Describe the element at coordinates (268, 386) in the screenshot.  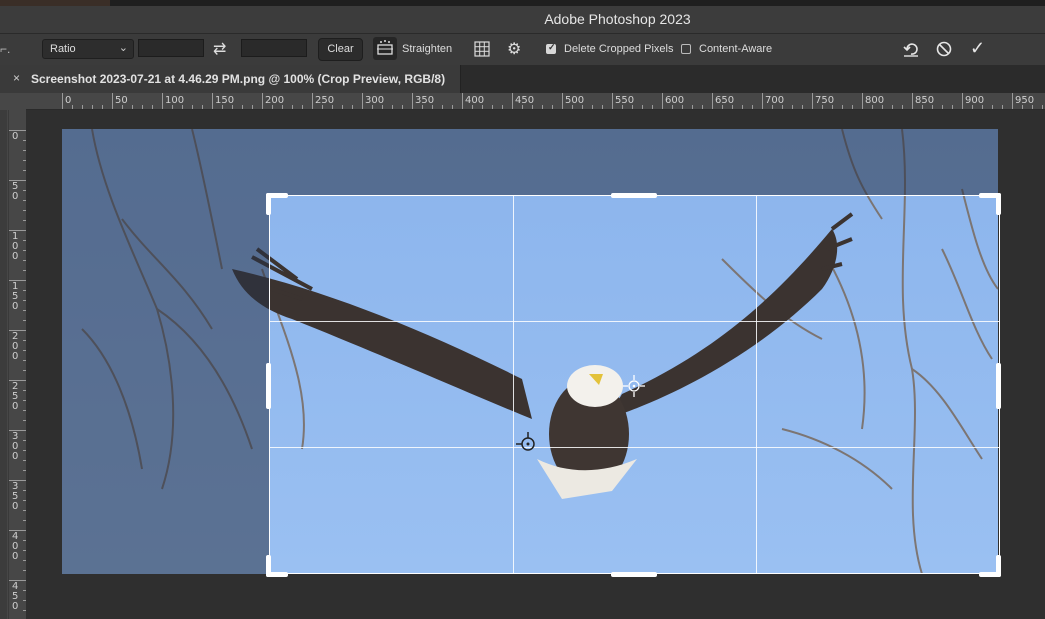
I see `crop-handle-left` at that location.